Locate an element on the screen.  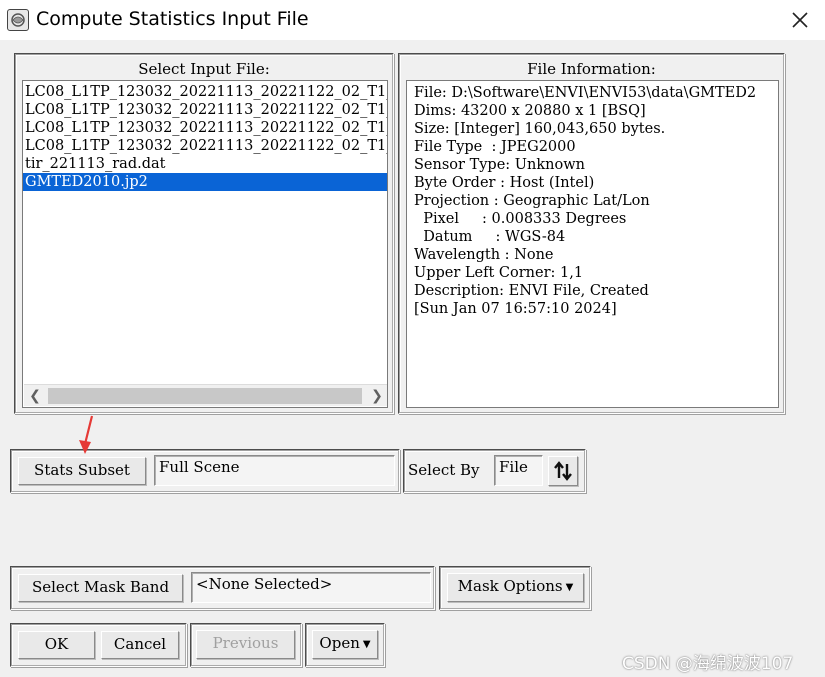
sort-order-button is located at coordinates (563, 471).